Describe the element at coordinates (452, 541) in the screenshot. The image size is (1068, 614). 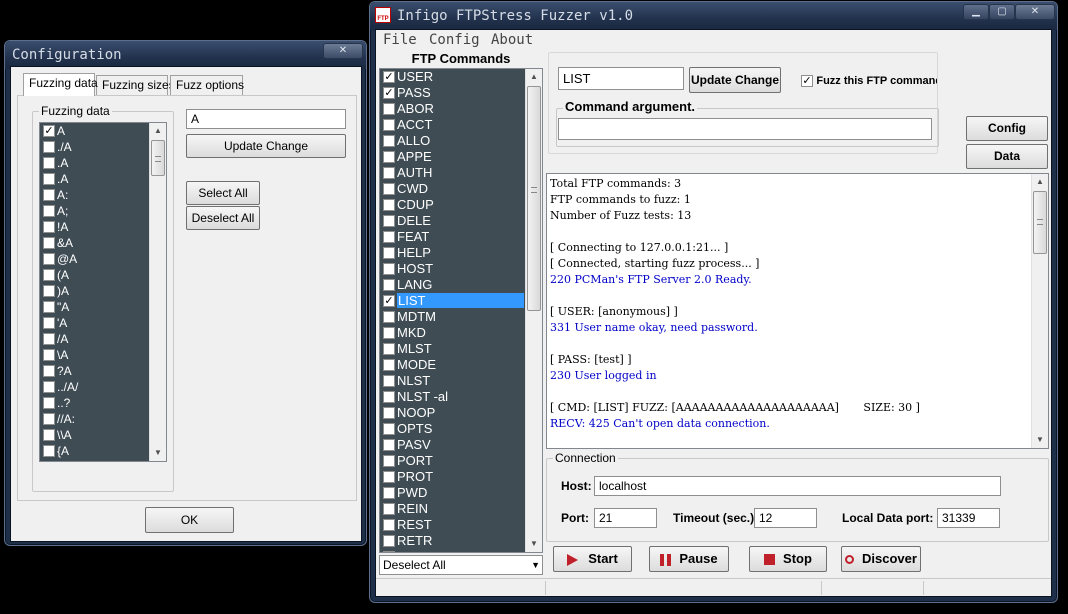
I see `command-list-item: RETR` at that location.